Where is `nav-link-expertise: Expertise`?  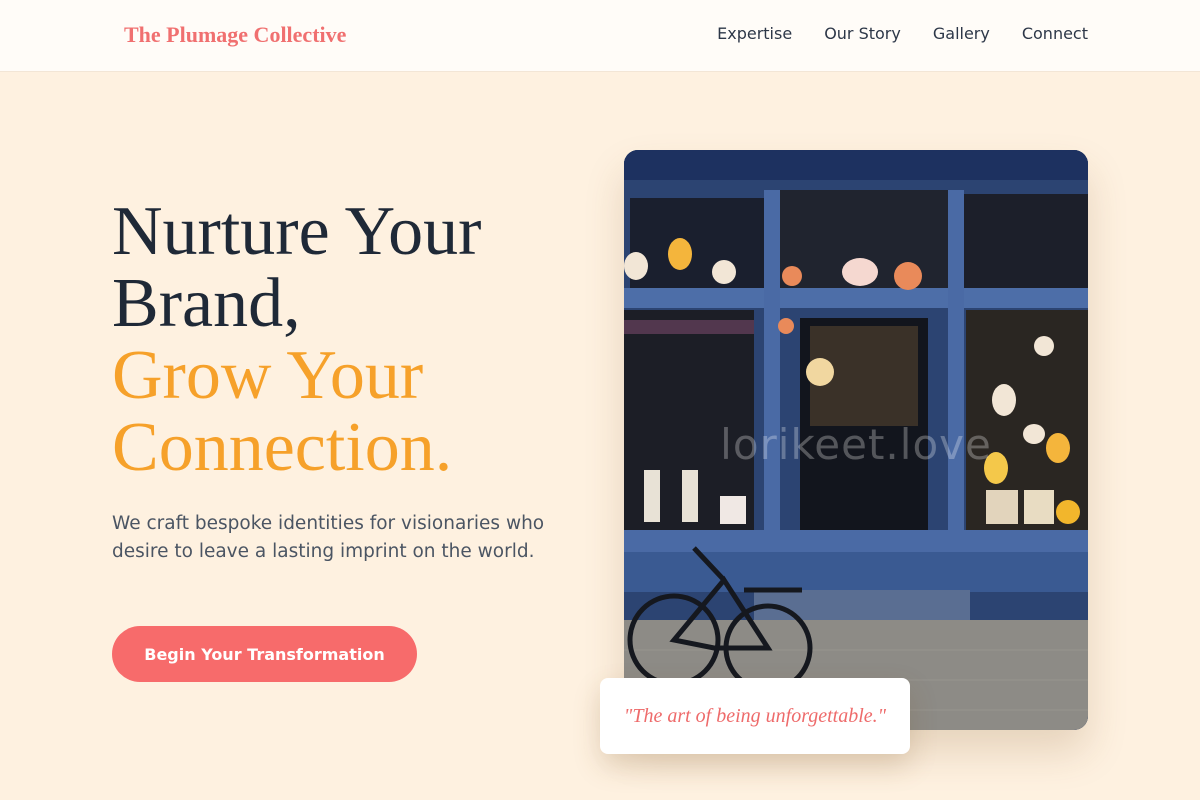
nav-link-expertise: Expertise is located at coordinates (754, 33).